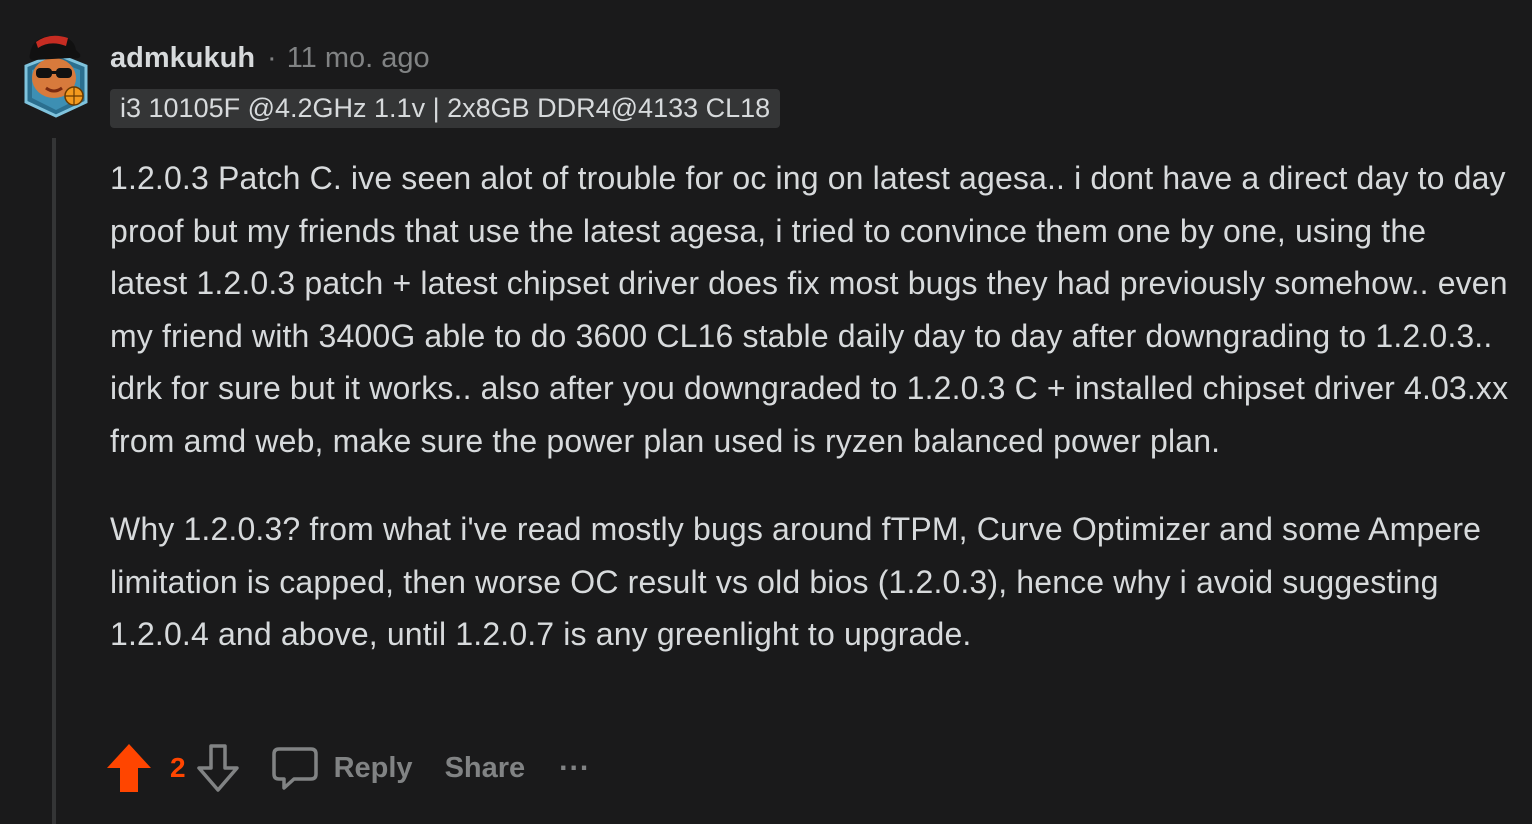 This screenshot has height=824, width=1532. What do you see at coordinates (54, 481) in the screenshot?
I see `thread-line` at bounding box center [54, 481].